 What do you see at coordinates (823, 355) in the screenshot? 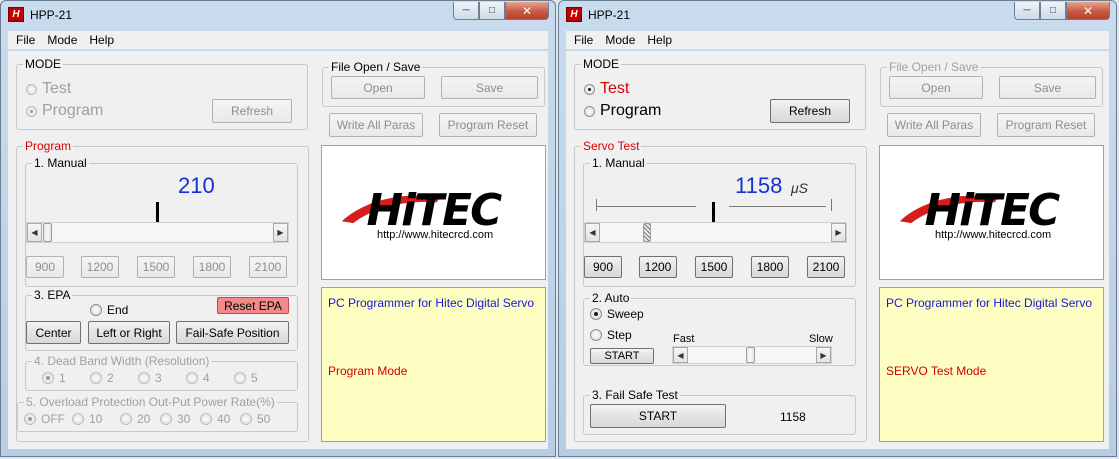
I see `speed-right-icon: ▶` at bounding box center [823, 355].